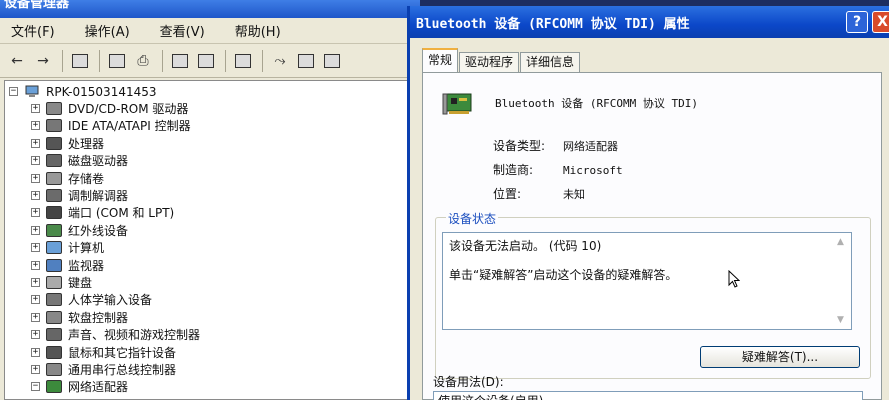 Image resolution: width=889 pixels, height=400 pixels. I want to click on tree-item: + 端口 (COM 和 LPT), so click(102, 212).